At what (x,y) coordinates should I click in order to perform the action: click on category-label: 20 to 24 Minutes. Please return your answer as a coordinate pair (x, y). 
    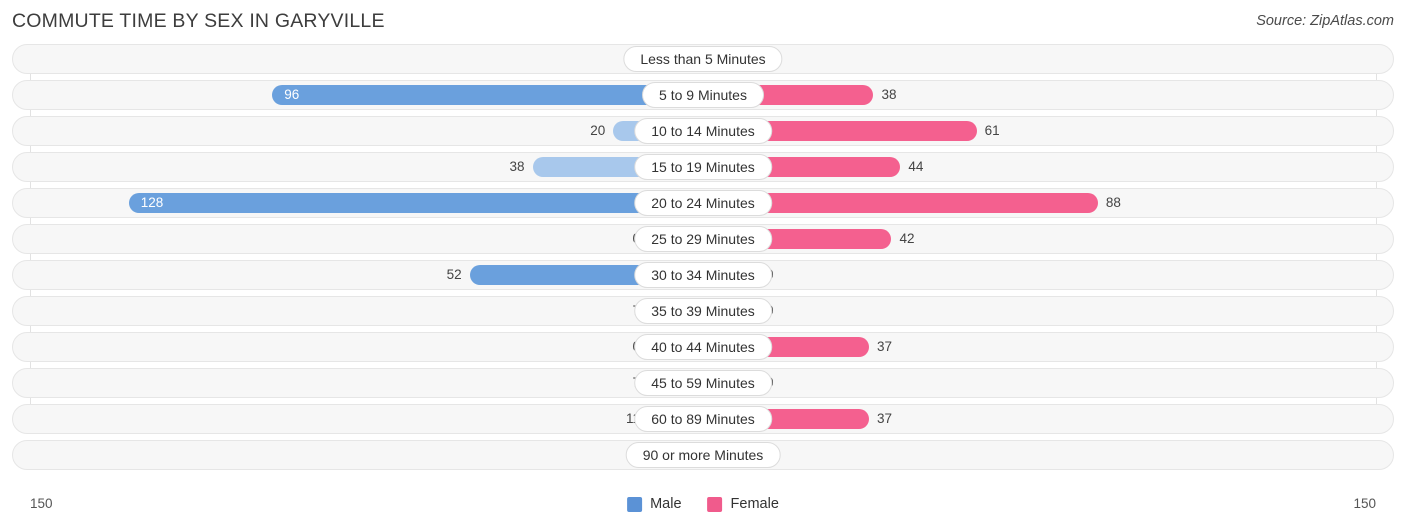
    Looking at the image, I should click on (703, 203).